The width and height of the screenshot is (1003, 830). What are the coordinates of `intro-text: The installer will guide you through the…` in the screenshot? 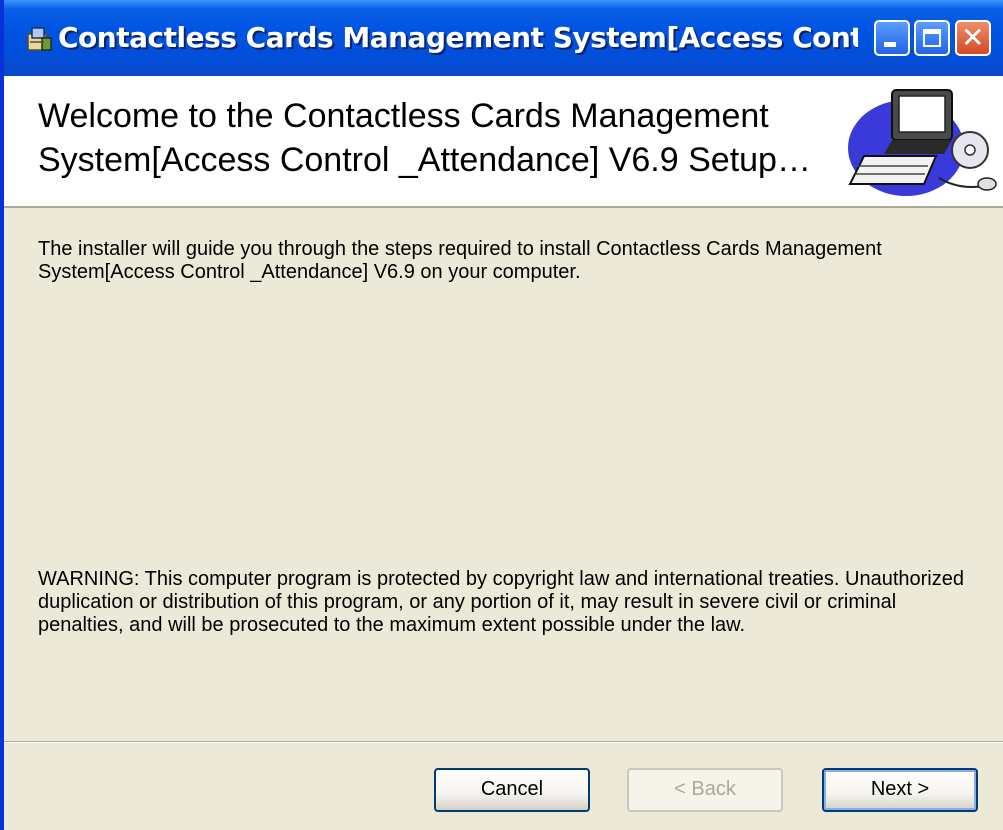 It's located at (460, 260).